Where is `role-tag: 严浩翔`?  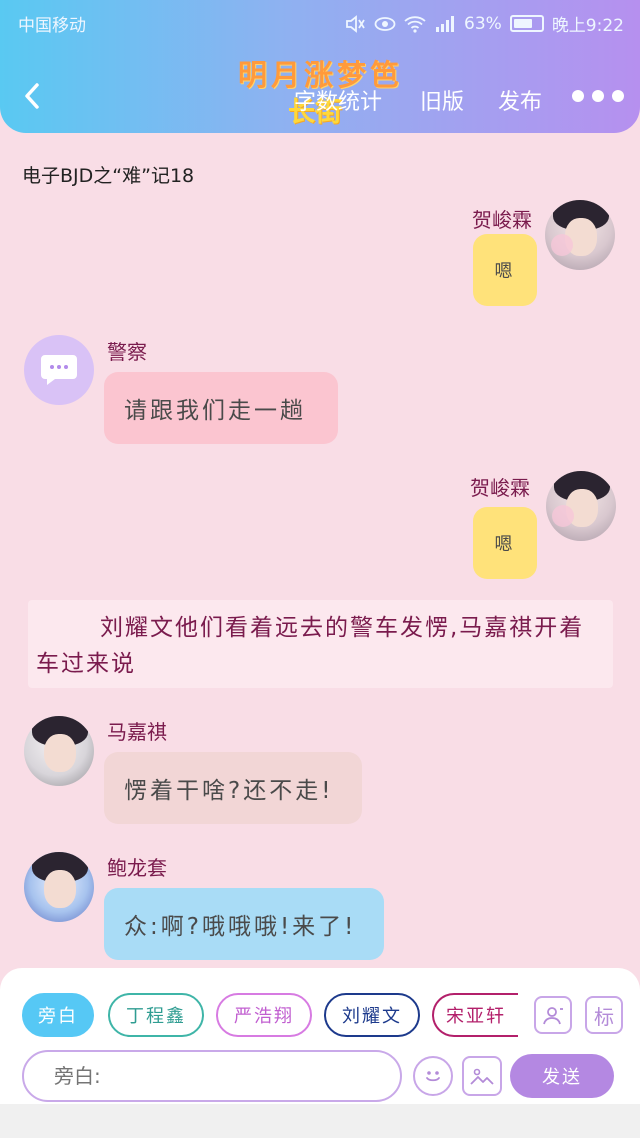 role-tag: 严浩翔 is located at coordinates (264, 1015).